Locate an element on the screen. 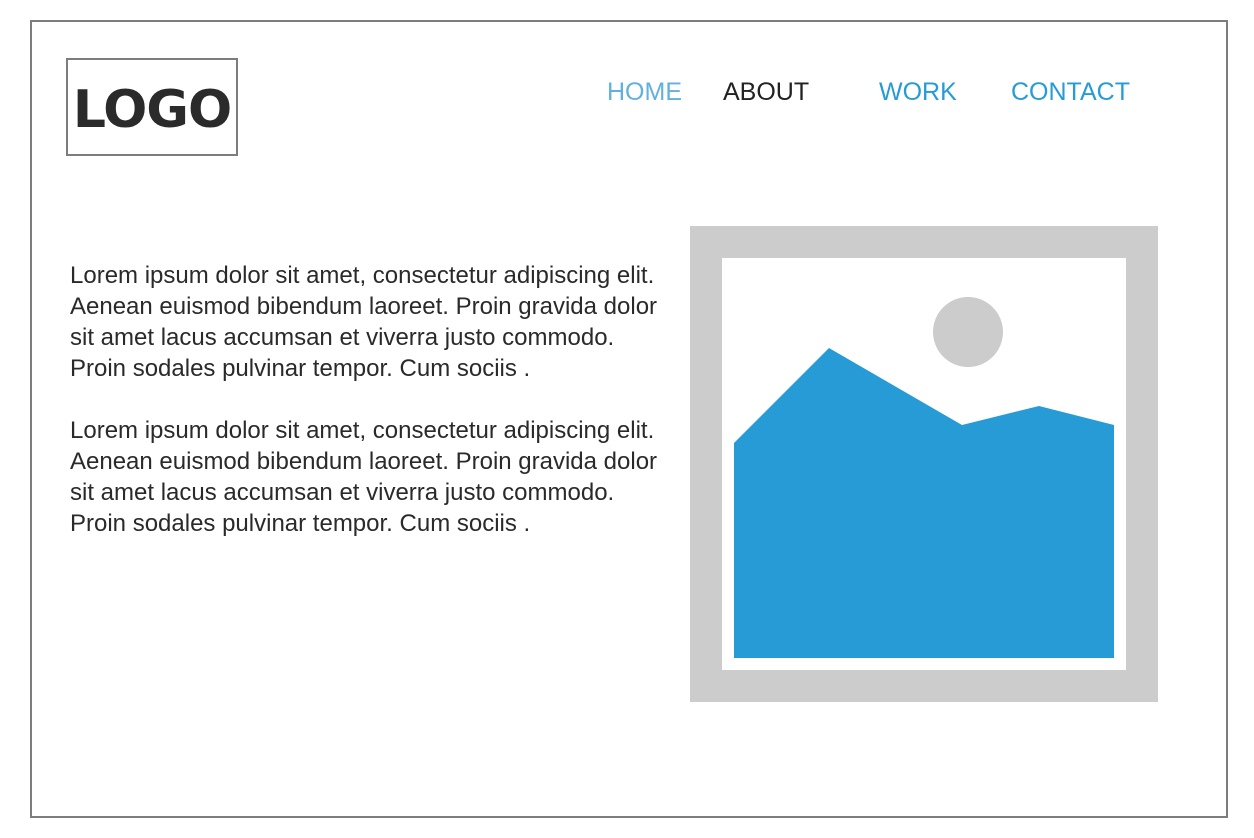 The width and height of the screenshot is (1254, 838). main-nav: HOME ABOUT WORK CONTACT is located at coordinates (627, 92).